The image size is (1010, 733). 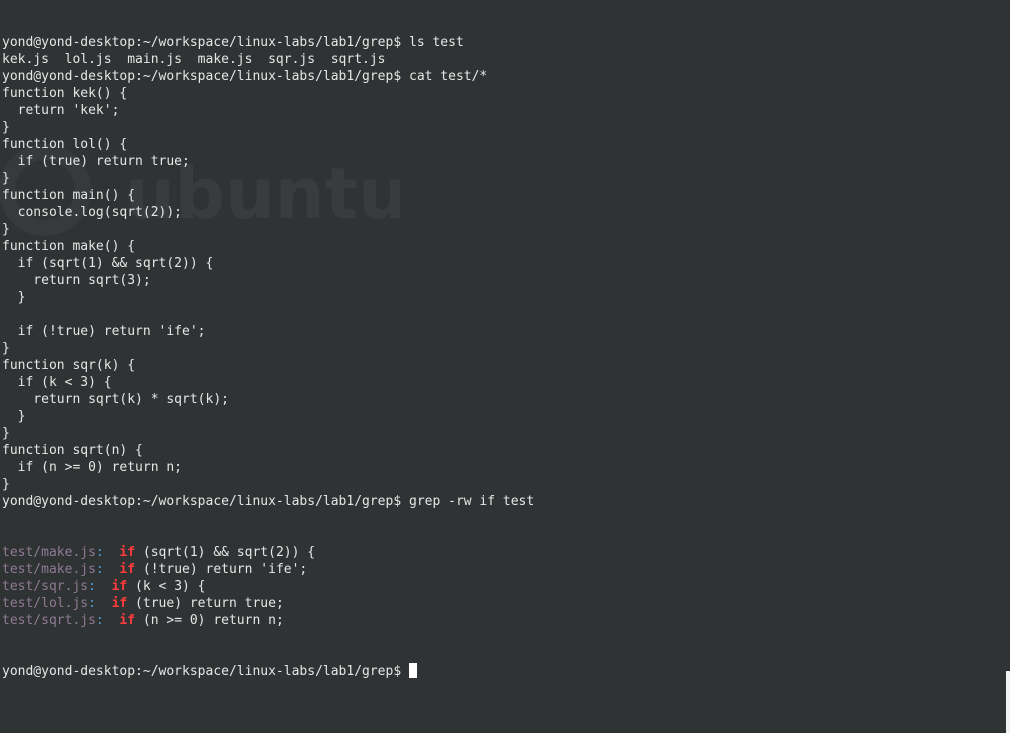 I want to click on terminal-line: if (!true) return 'ife';, so click(x=104, y=331).